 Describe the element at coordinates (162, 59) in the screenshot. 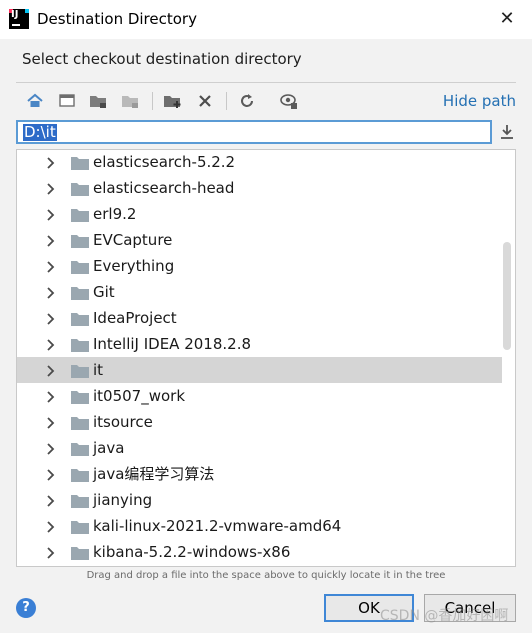

I see `dialog-subtitle: Select checkout destination directory` at that location.